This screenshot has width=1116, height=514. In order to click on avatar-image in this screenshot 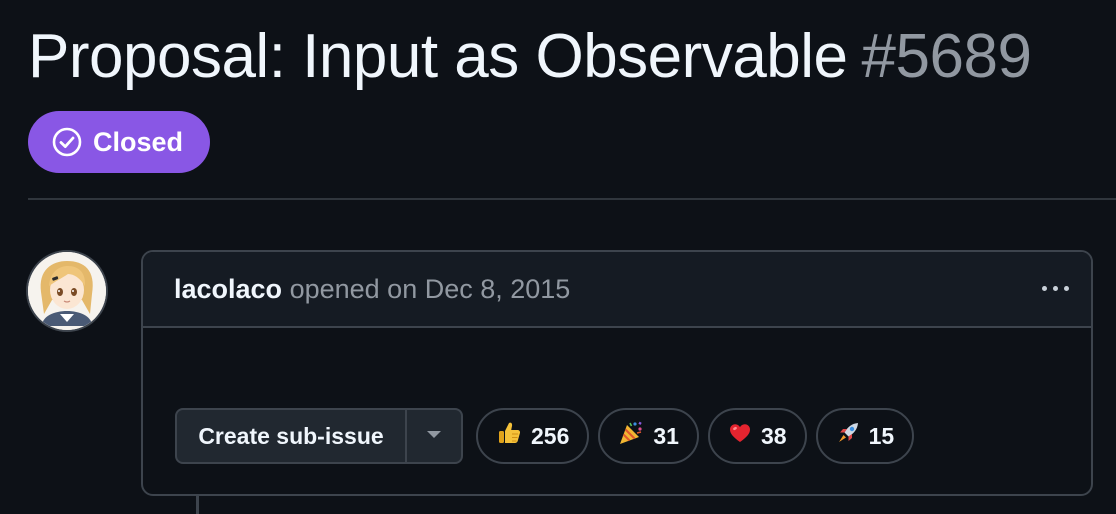, I will do `click(67, 291)`.